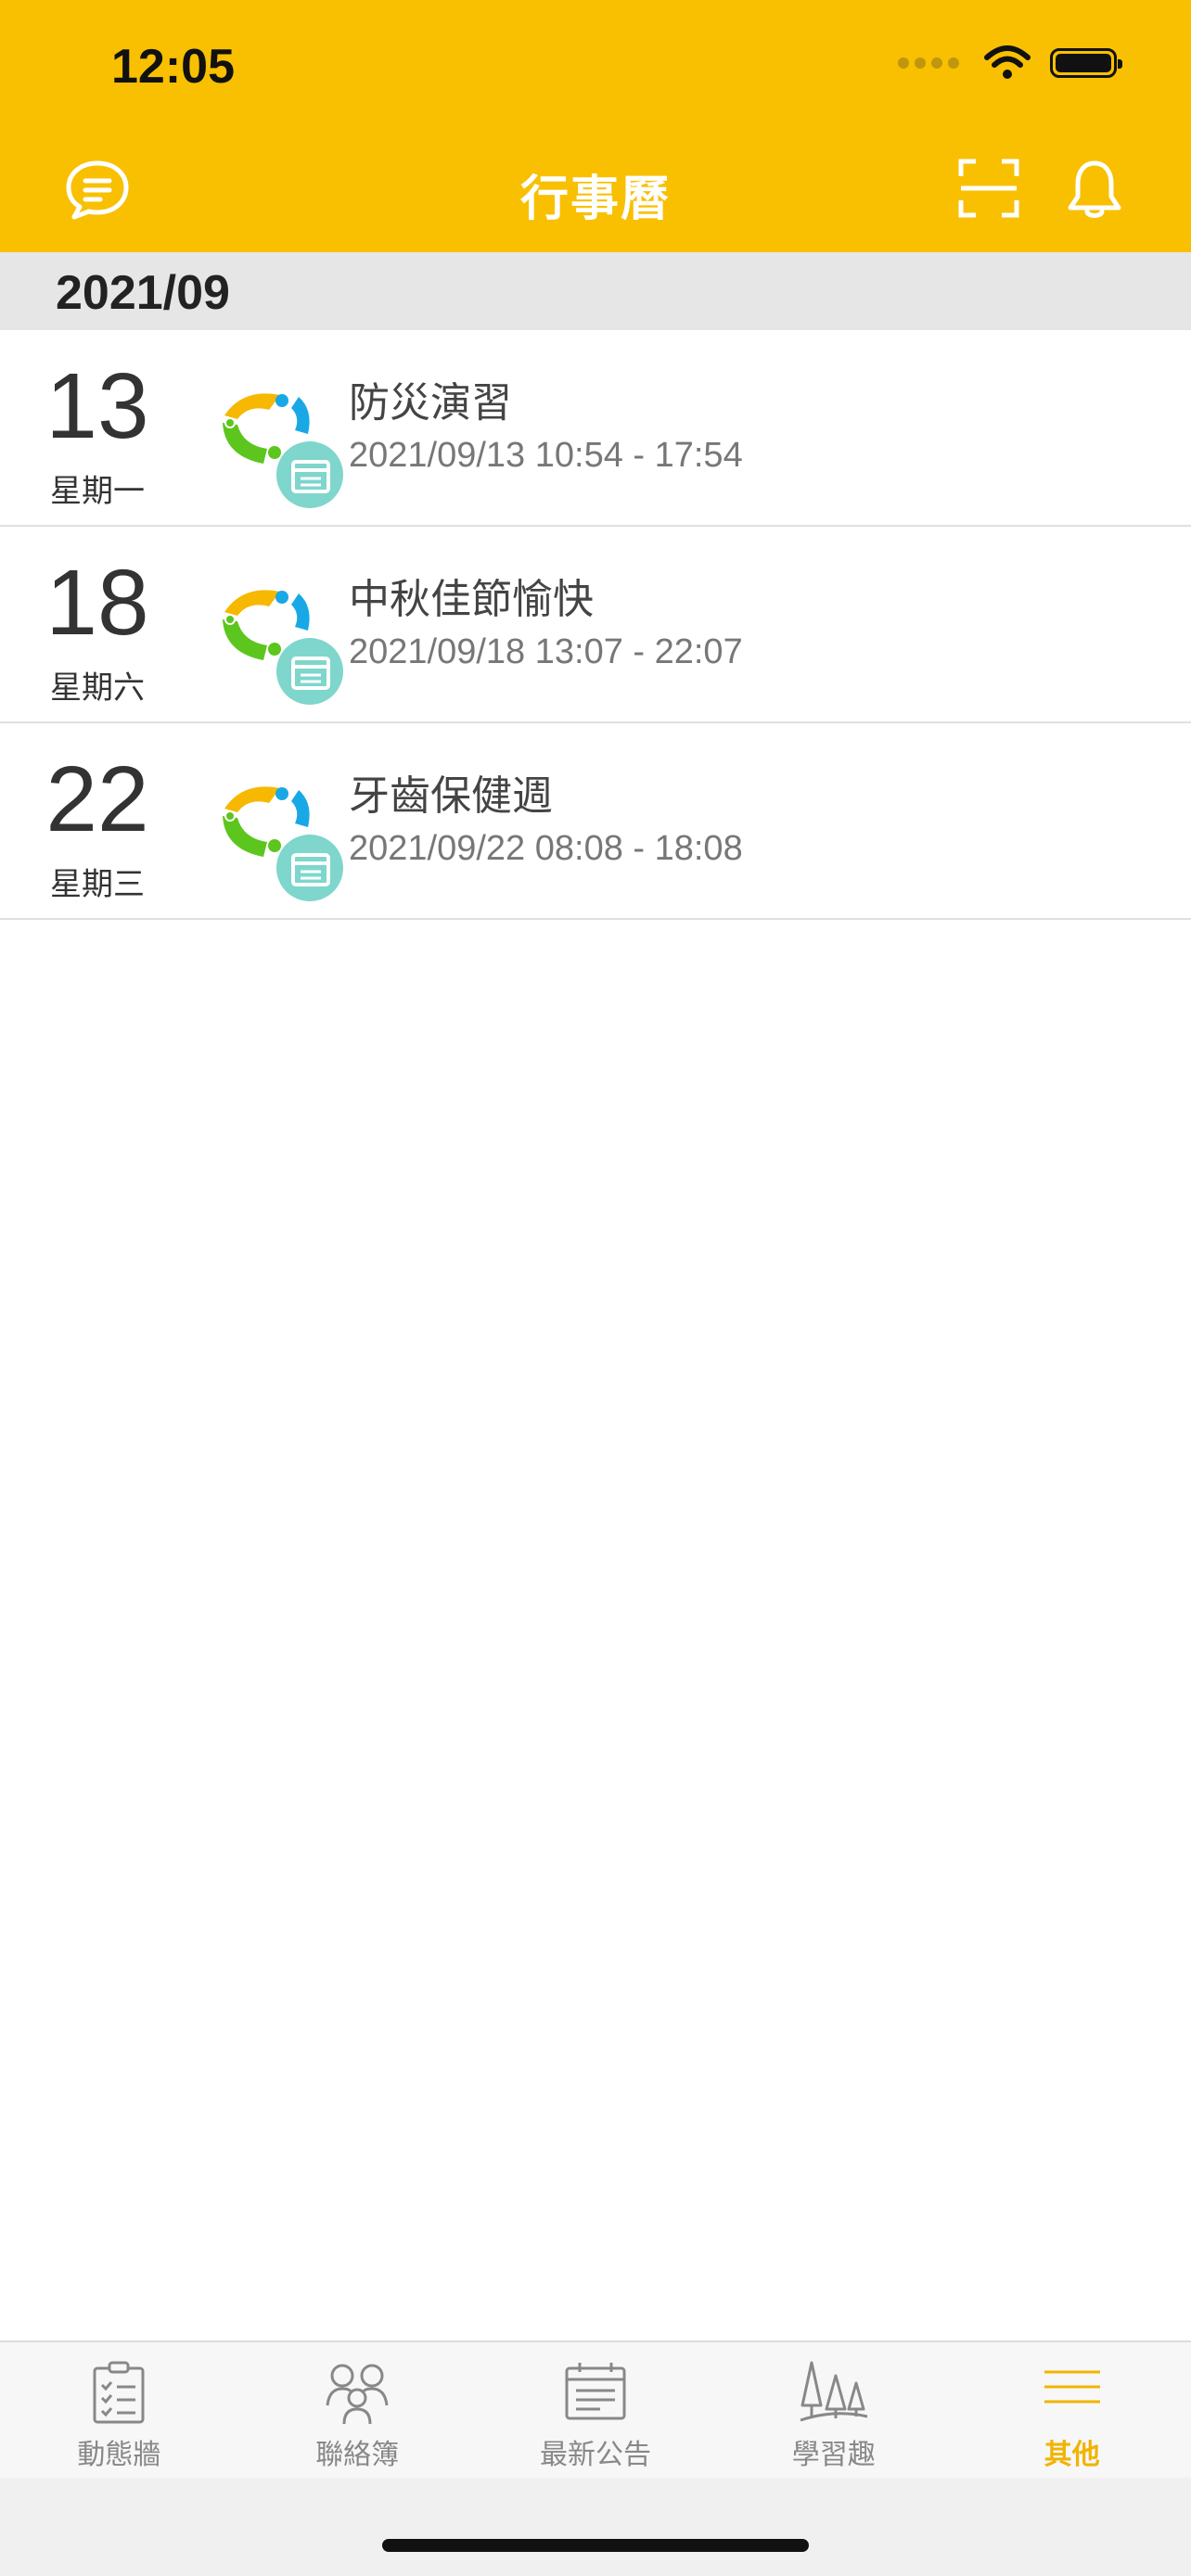  What do you see at coordinates (595, 2455) in the screenshot?
I see `tab-label: 最新公告` at bounding box center [595, 2455].